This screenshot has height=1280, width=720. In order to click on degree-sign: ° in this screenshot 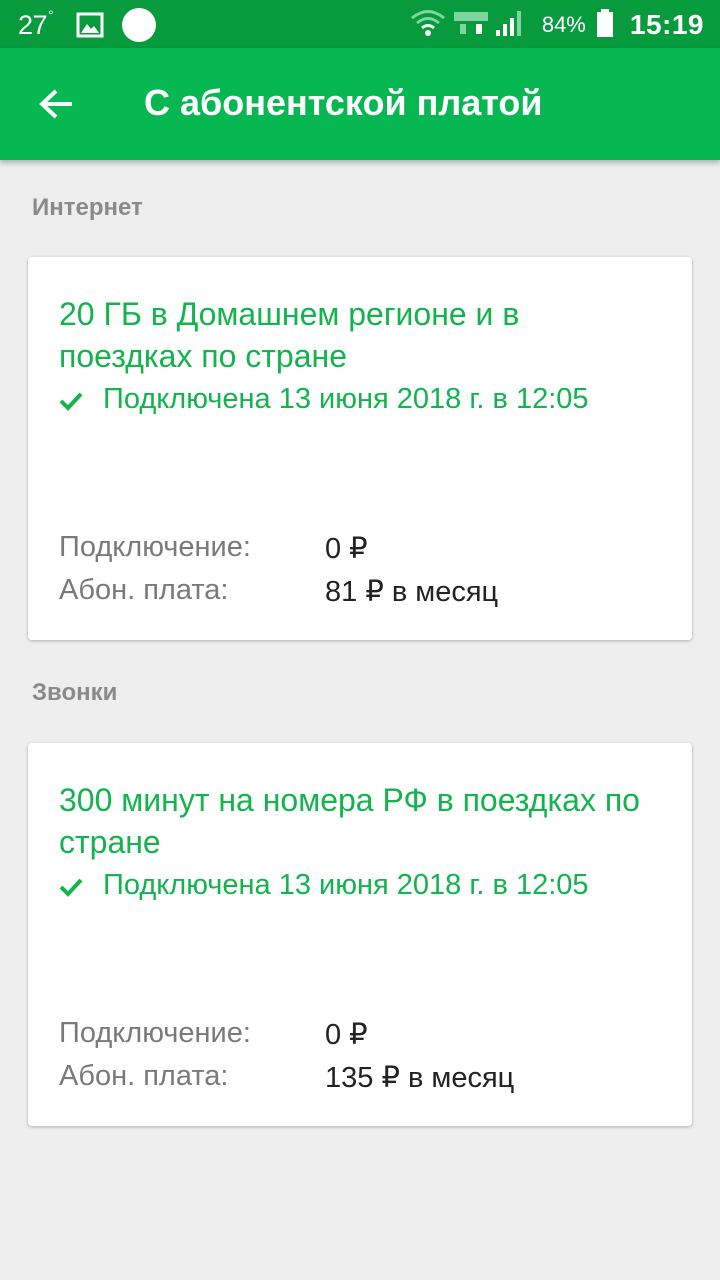, I will do `click(51, 15)`.